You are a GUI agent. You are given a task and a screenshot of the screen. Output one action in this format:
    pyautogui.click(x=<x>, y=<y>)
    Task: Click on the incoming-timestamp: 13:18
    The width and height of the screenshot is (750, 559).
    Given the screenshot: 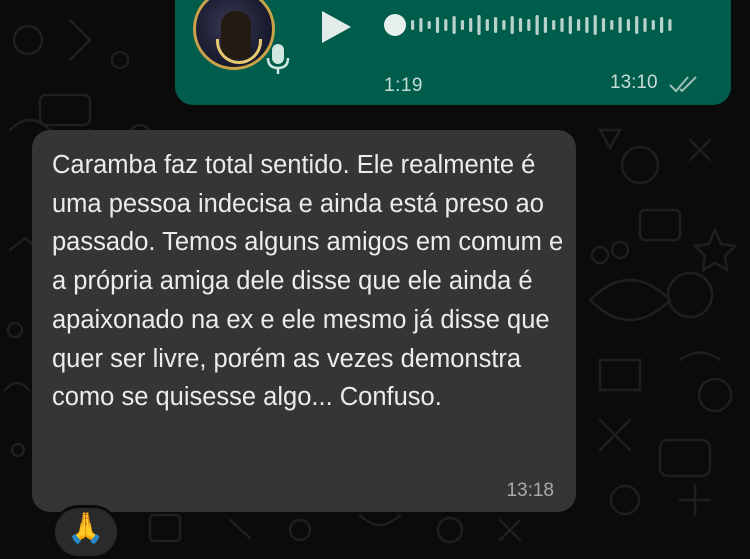 What is the action you would take?
    pyautogui.click(x=530, y=490)
    